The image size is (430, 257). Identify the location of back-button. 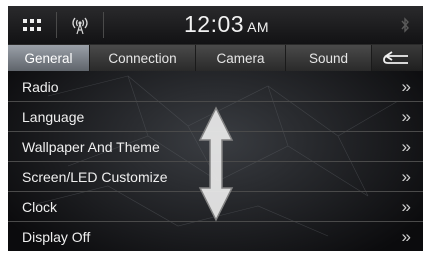
(397, 58).